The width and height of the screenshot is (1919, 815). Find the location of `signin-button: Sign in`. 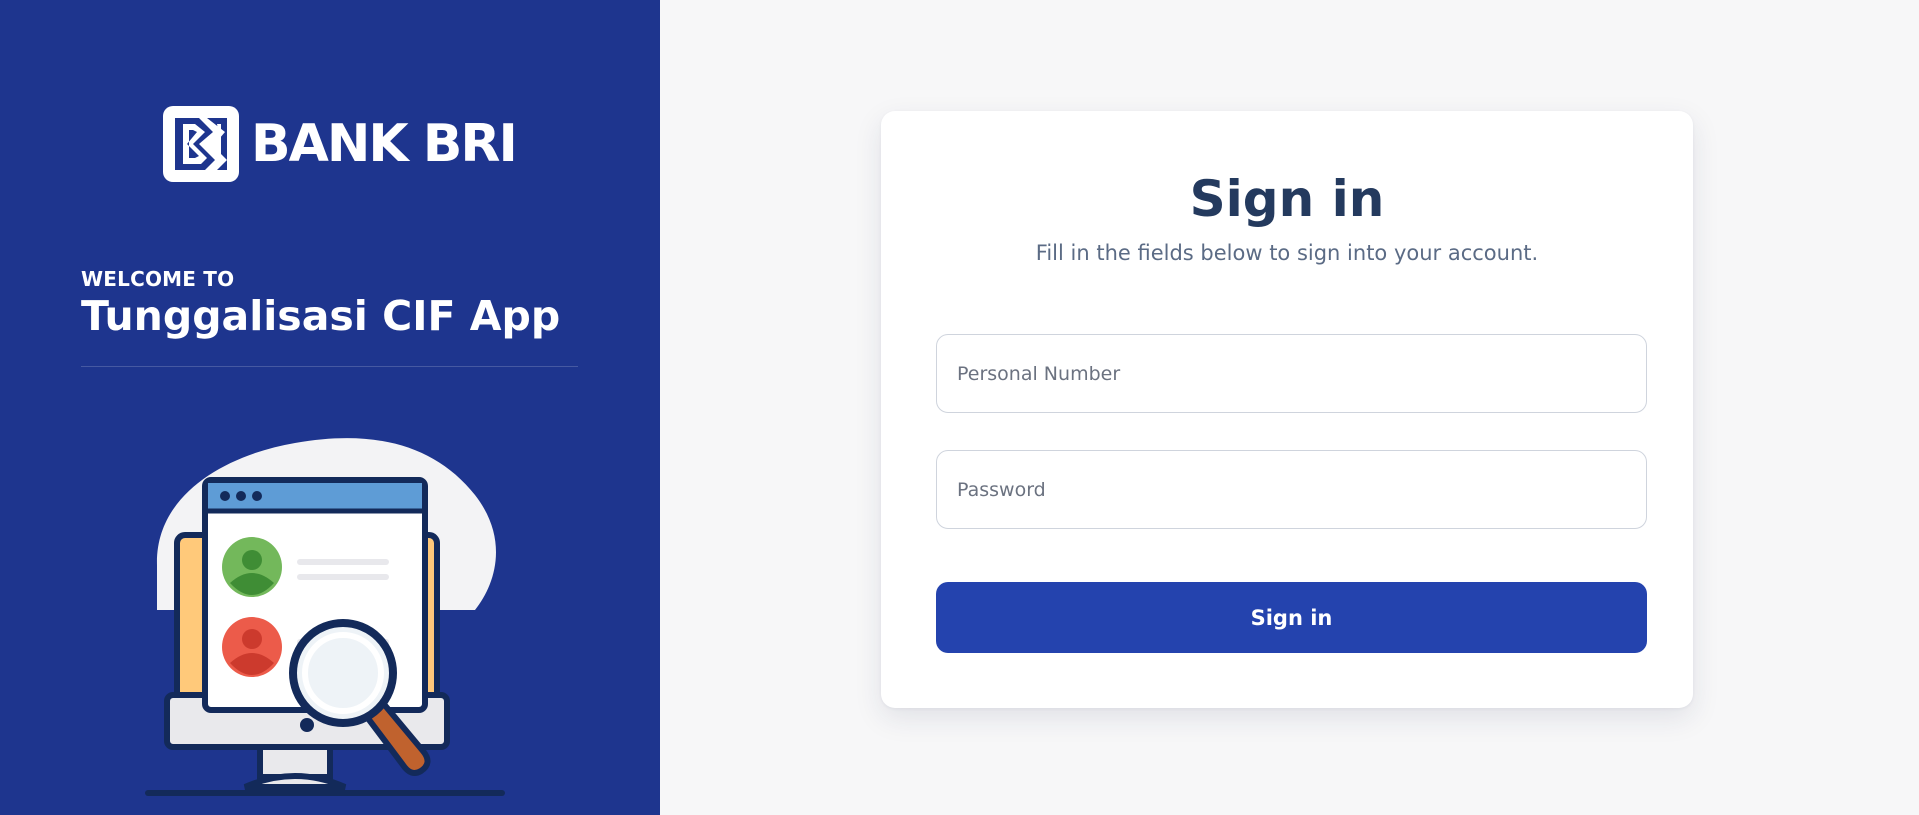

signin-button: Sign in is located at coordinates (1291, 617).